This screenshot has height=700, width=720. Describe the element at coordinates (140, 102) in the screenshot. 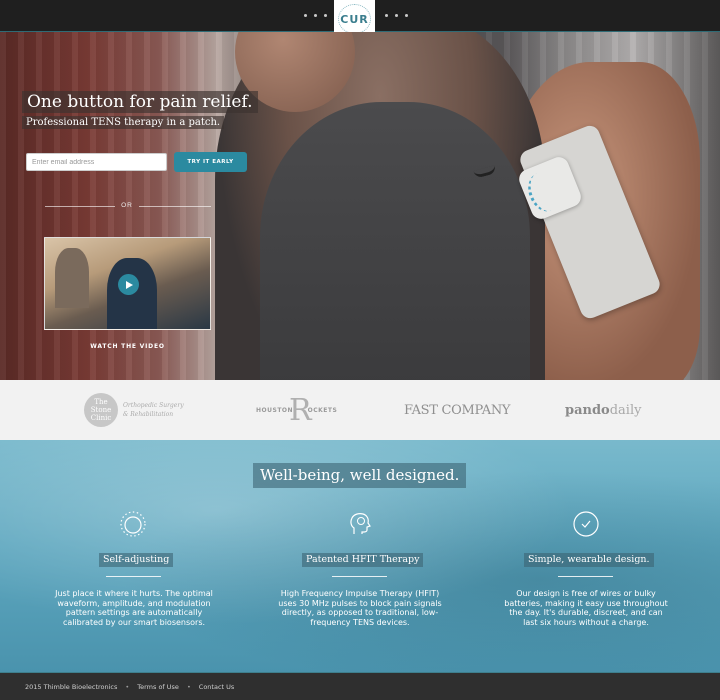

I see `hero-headline: One button for pain relief.` at that location.